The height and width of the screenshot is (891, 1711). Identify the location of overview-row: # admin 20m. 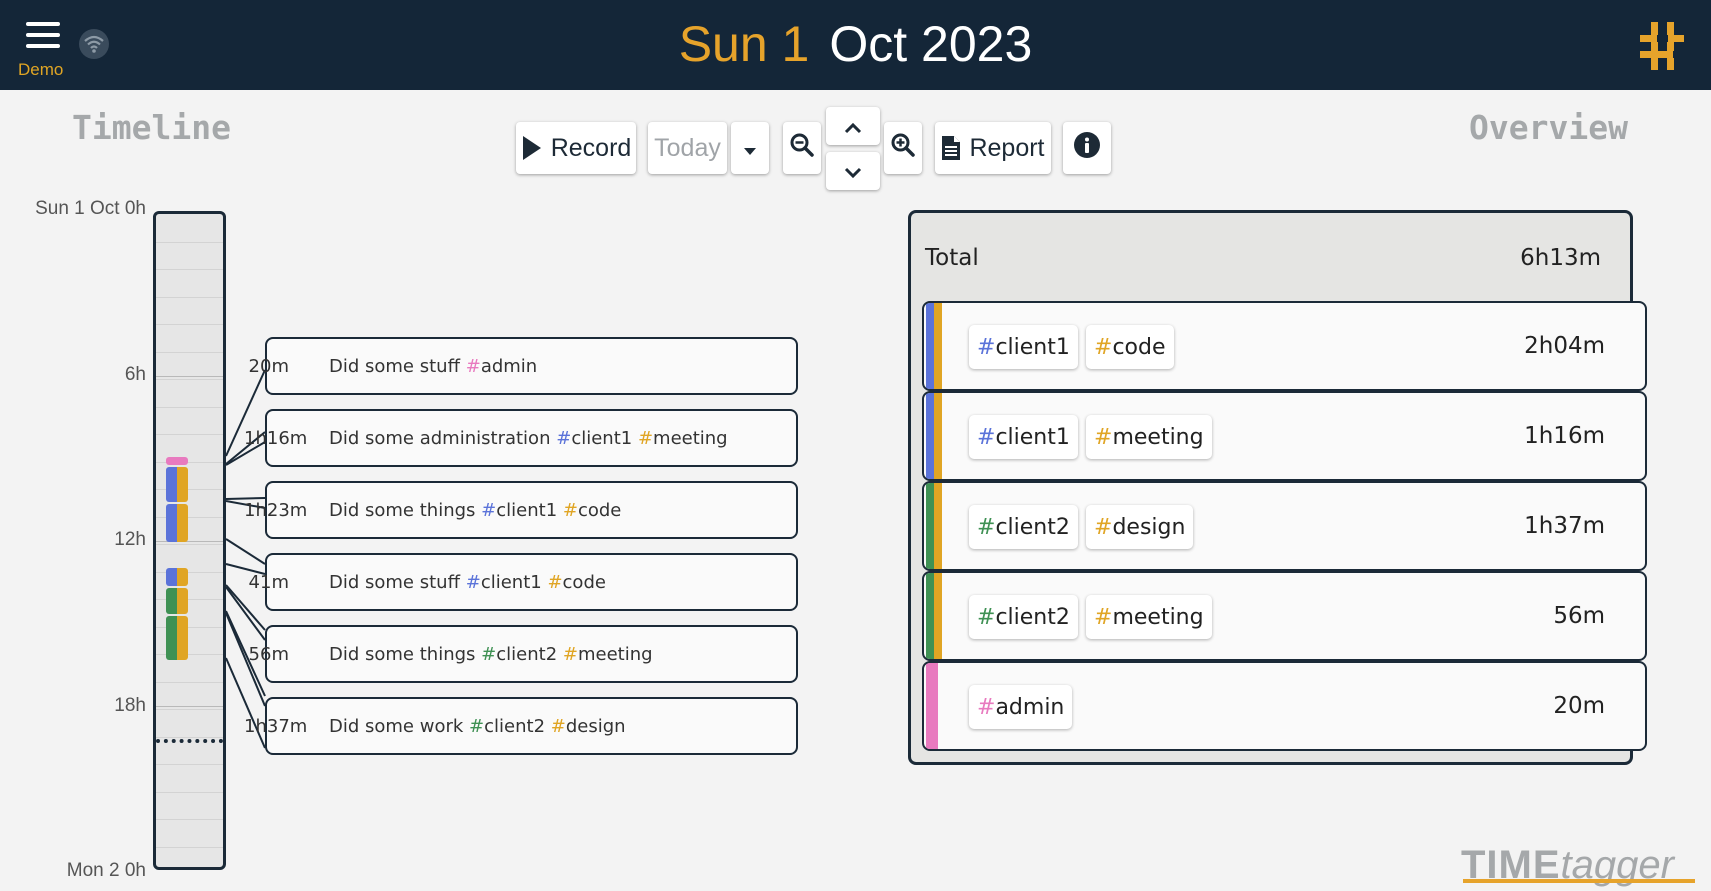
(1284, 706).